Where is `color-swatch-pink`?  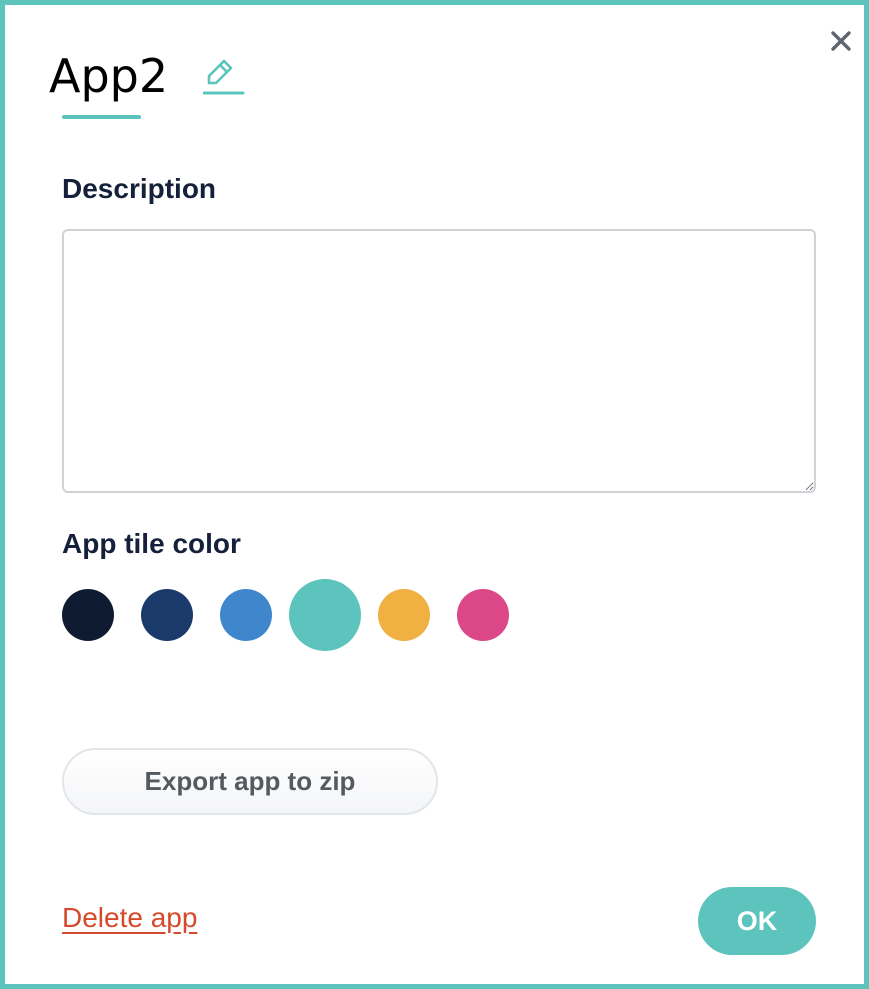 color-swatch-pink is located at coordinates (483, 615).